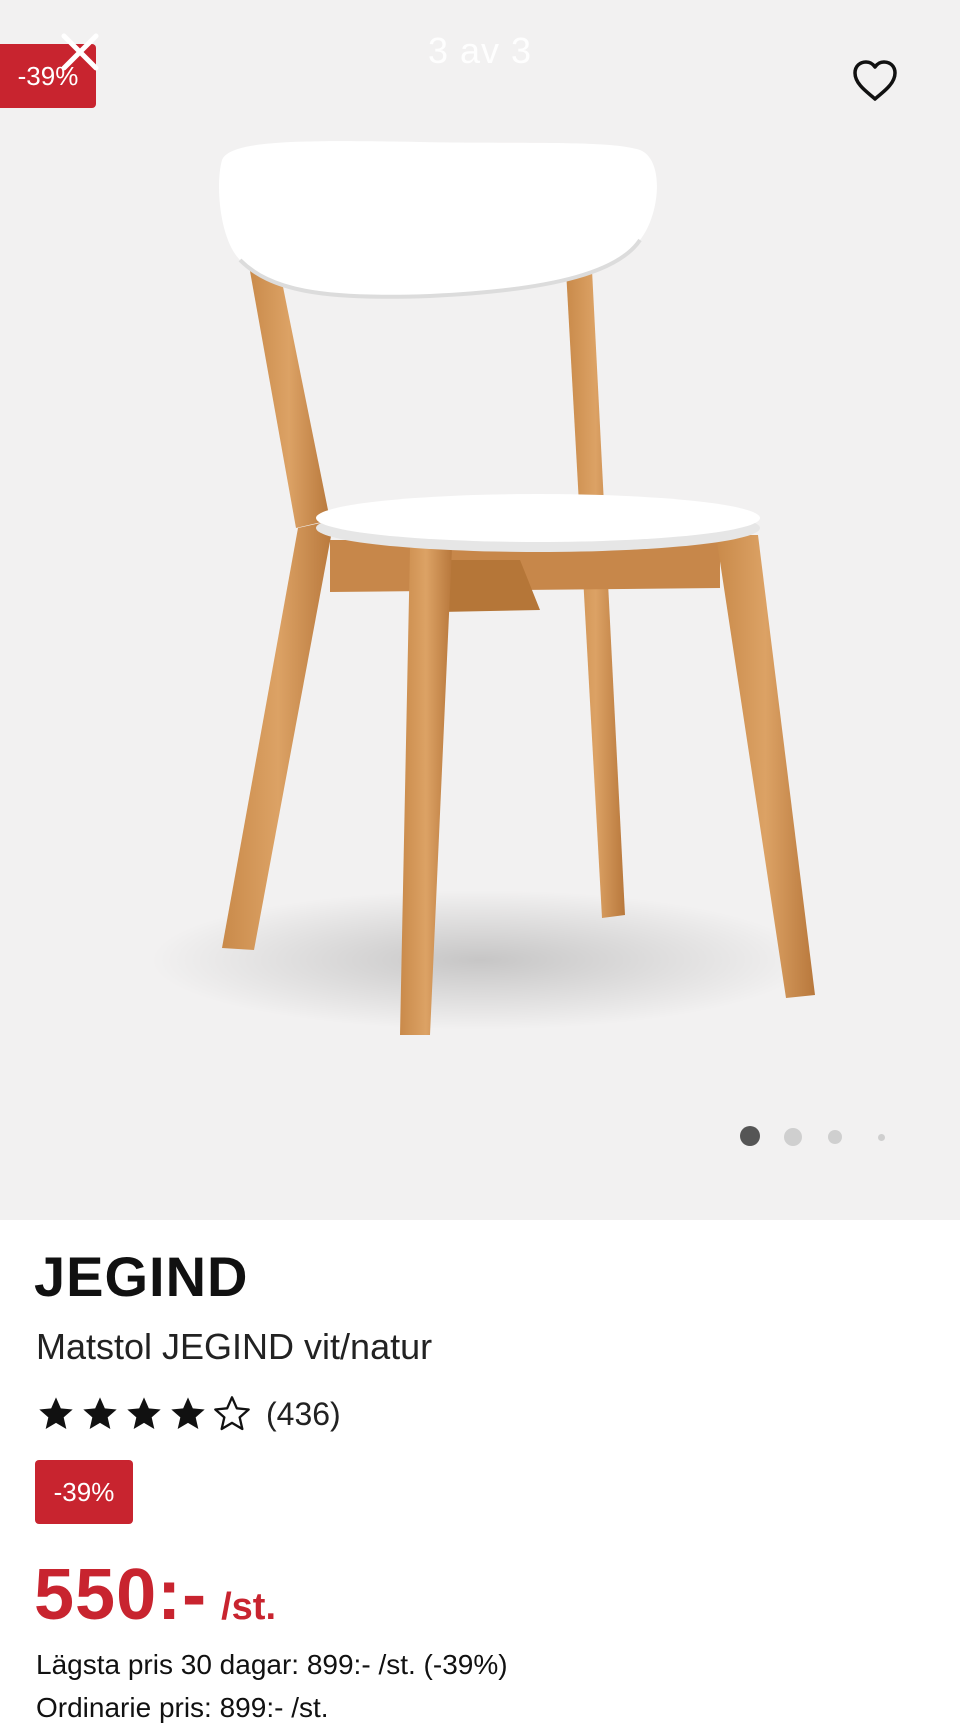  I want to click on product-name: Matstol JEGIND vit/natur, so click(234, 1346).